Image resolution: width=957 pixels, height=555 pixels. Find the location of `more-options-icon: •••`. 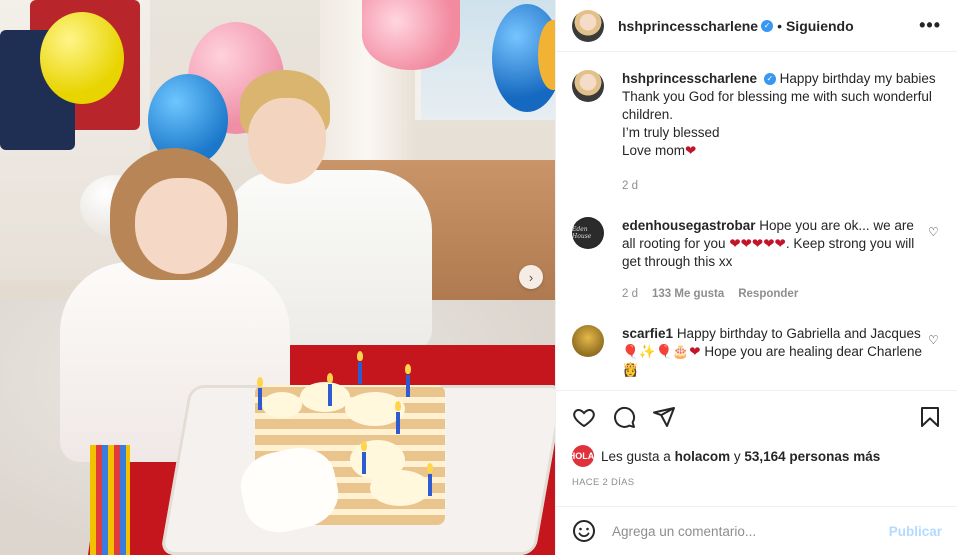

more-options-icon: ••• is located at coordinates (930, 25).